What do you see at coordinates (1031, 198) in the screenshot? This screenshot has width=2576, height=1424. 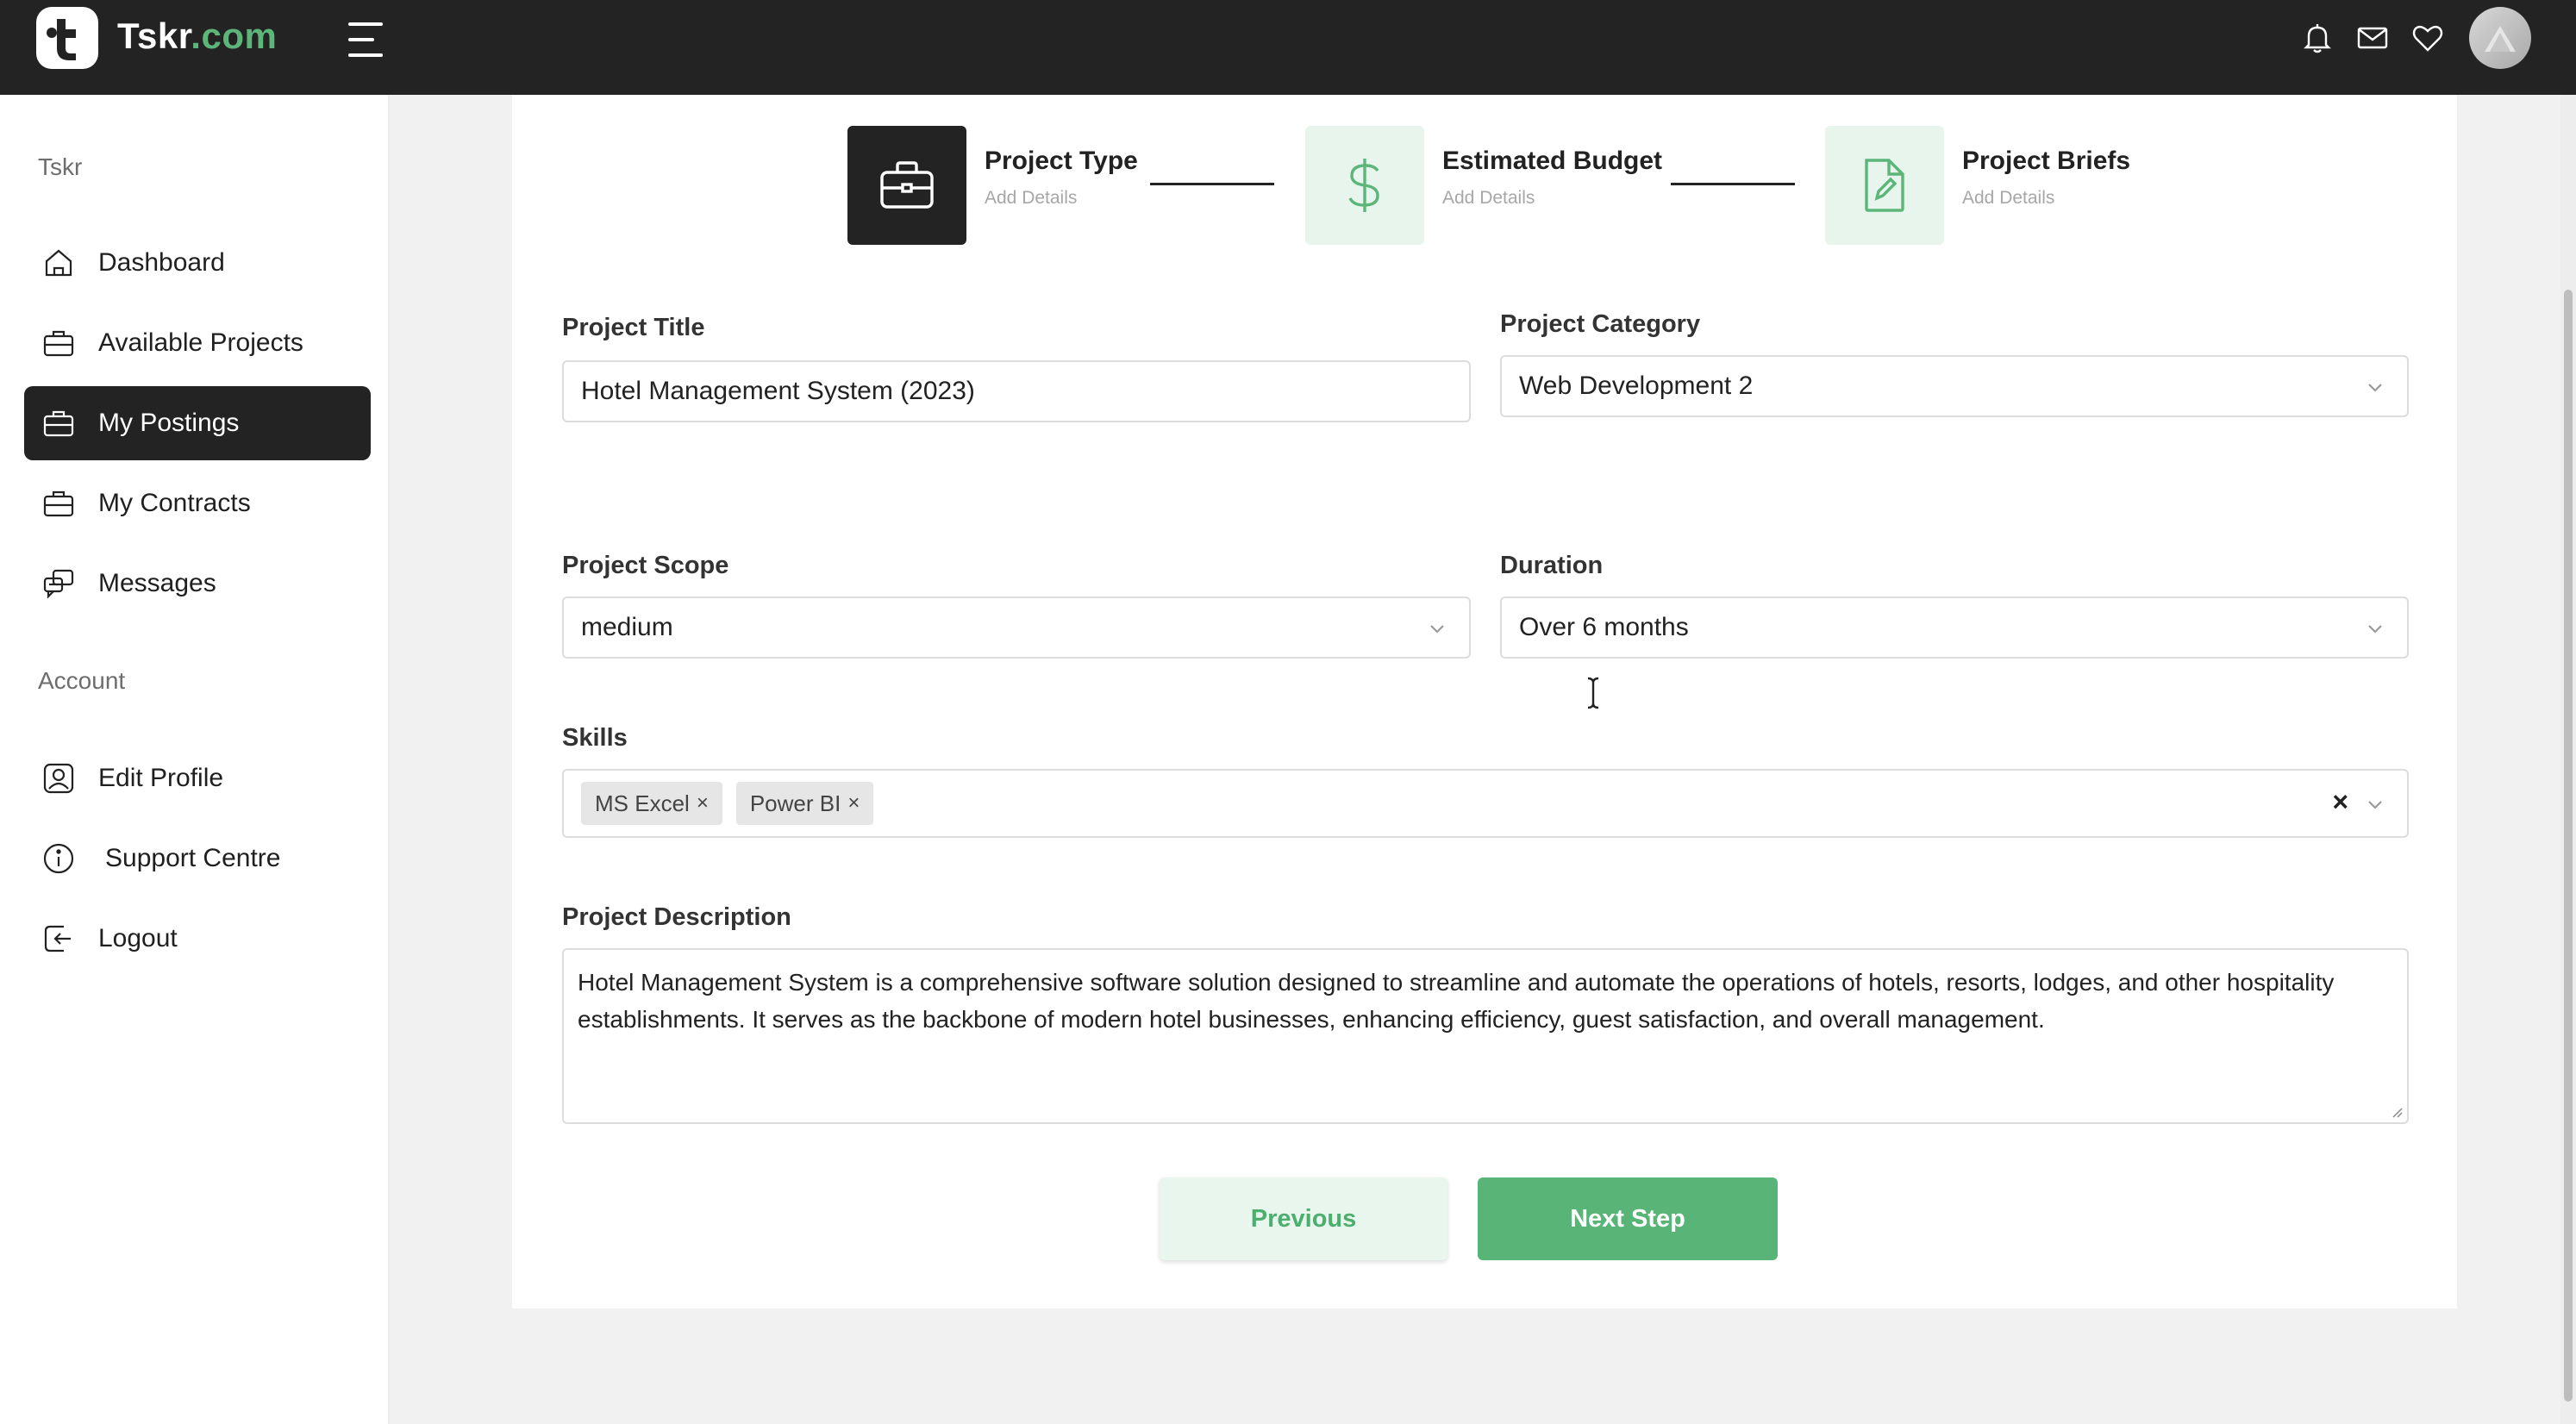 I see `step-subtitle-project-type: Add Details` at bounding box center [1031, 198].